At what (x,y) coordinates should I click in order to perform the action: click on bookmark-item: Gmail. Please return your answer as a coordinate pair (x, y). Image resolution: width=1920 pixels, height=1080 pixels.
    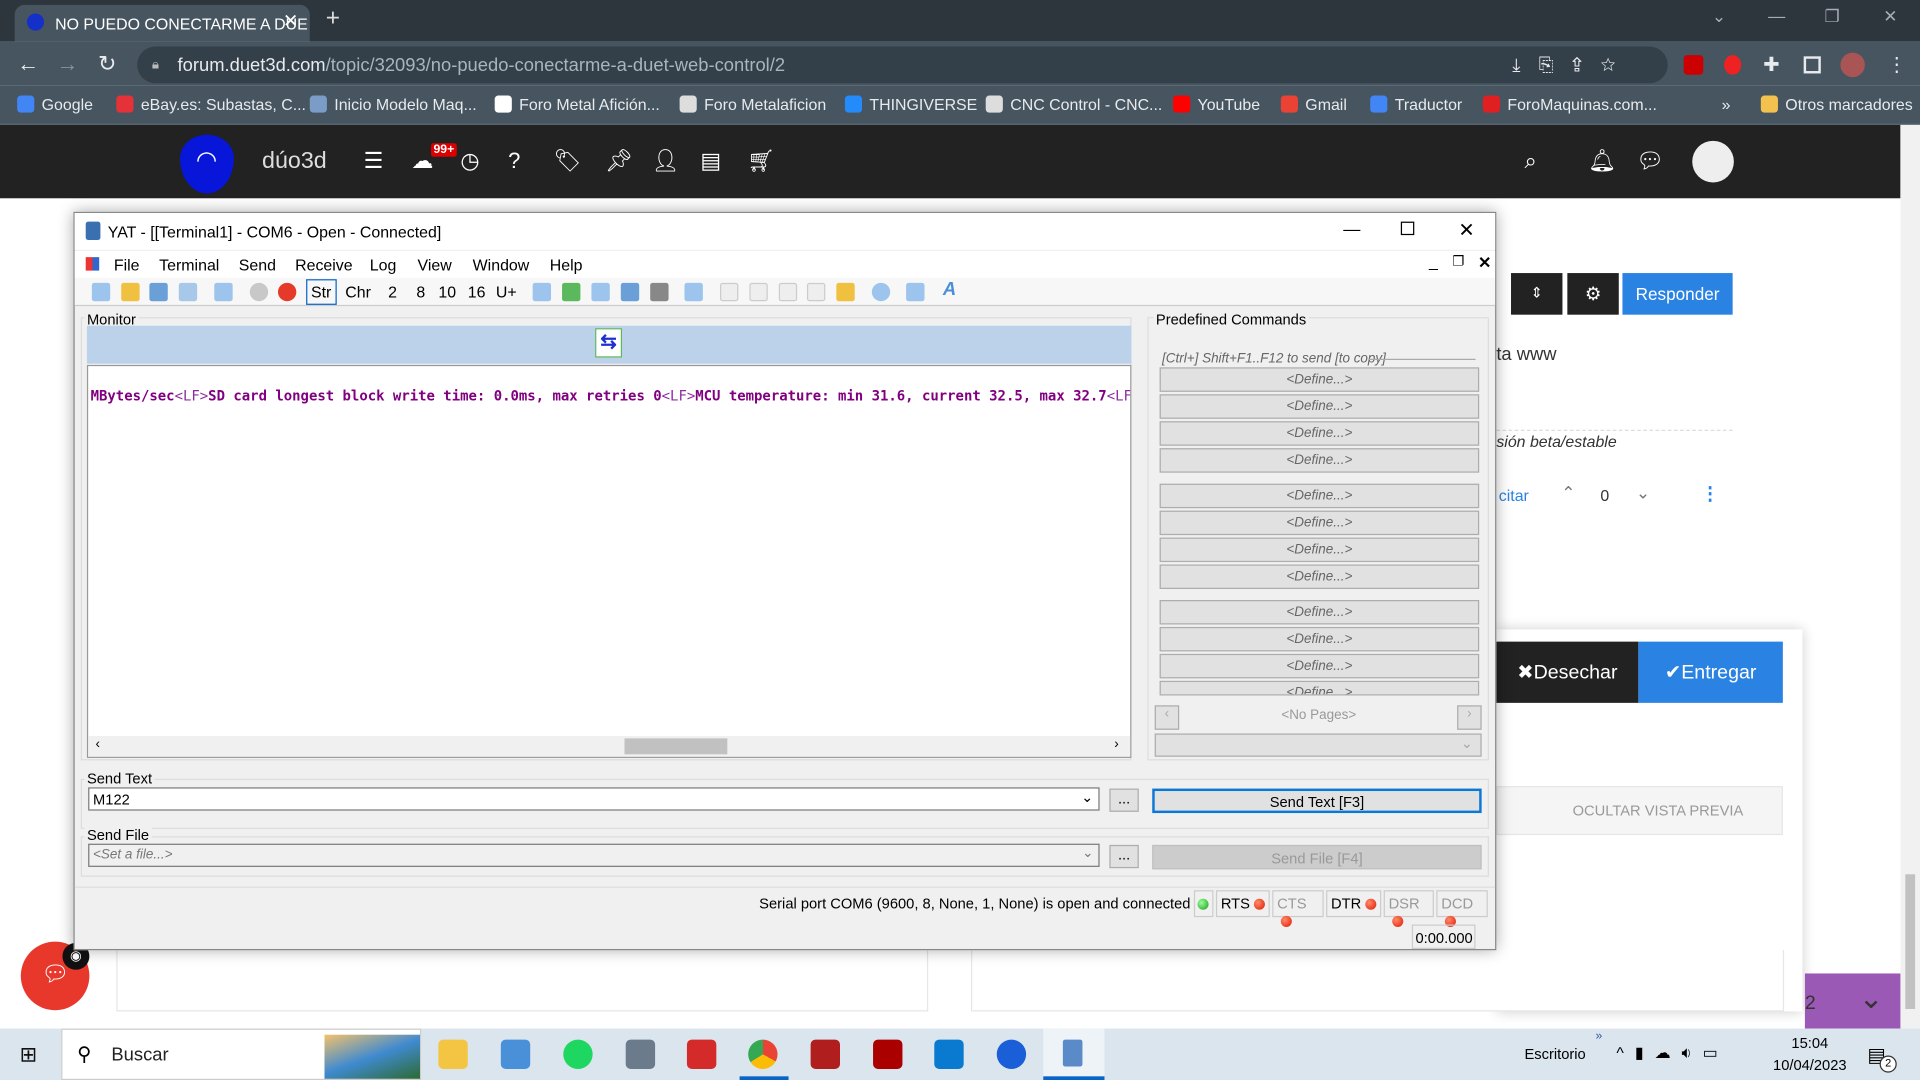
    Looking at the image, I should click on (1313, 104).